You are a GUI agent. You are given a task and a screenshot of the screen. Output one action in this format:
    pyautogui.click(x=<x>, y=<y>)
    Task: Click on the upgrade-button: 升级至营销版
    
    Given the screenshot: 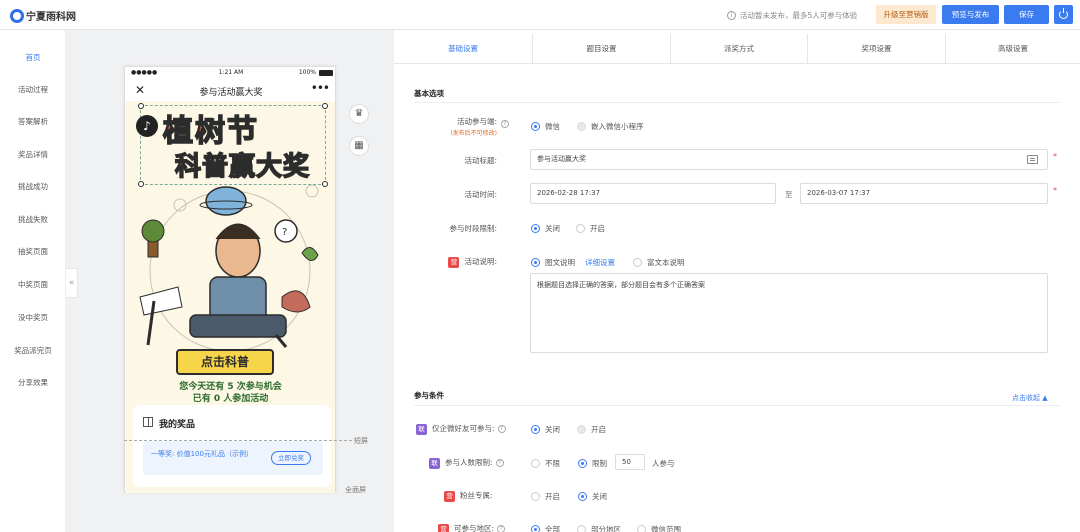 What is the action you would take?
    pyautogui.click(x=906, y=14)
    